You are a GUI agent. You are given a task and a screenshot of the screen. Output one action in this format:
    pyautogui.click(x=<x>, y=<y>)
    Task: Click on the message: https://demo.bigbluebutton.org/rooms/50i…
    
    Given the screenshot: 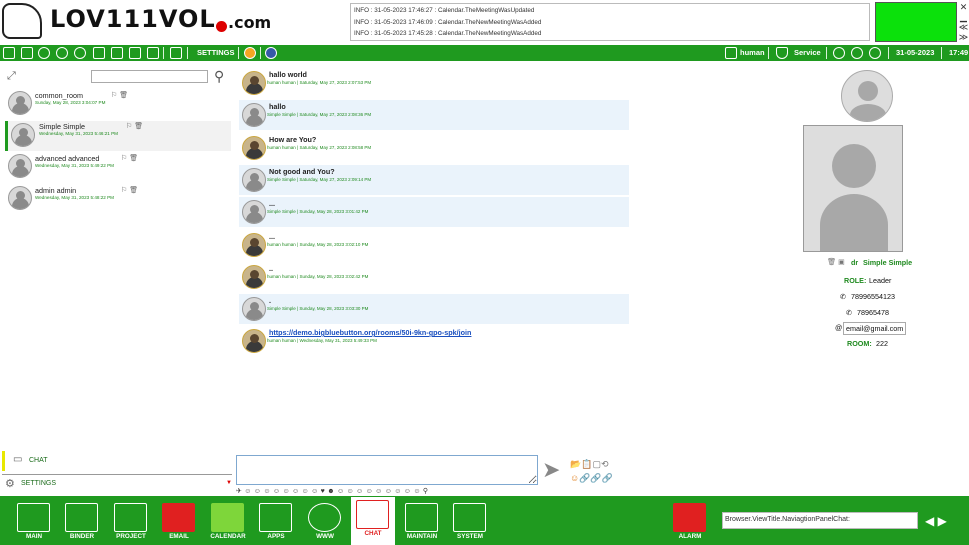 What is the action you would take?
    pyautogui.click(x=434, y=341)
    